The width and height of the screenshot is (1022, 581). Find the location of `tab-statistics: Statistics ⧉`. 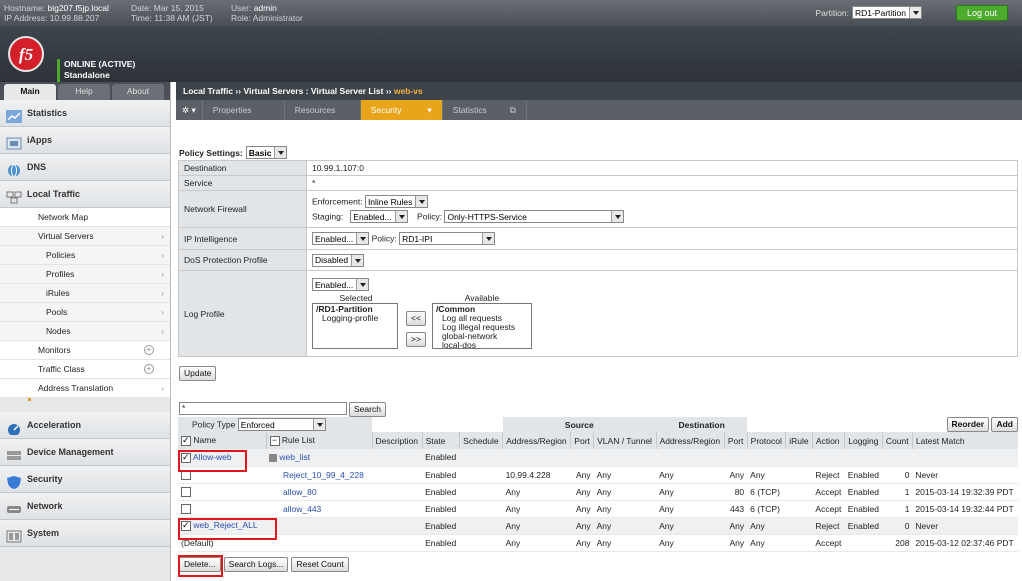

tab-statistics: Statistics ⧉ is located at coordinates (485, 110).